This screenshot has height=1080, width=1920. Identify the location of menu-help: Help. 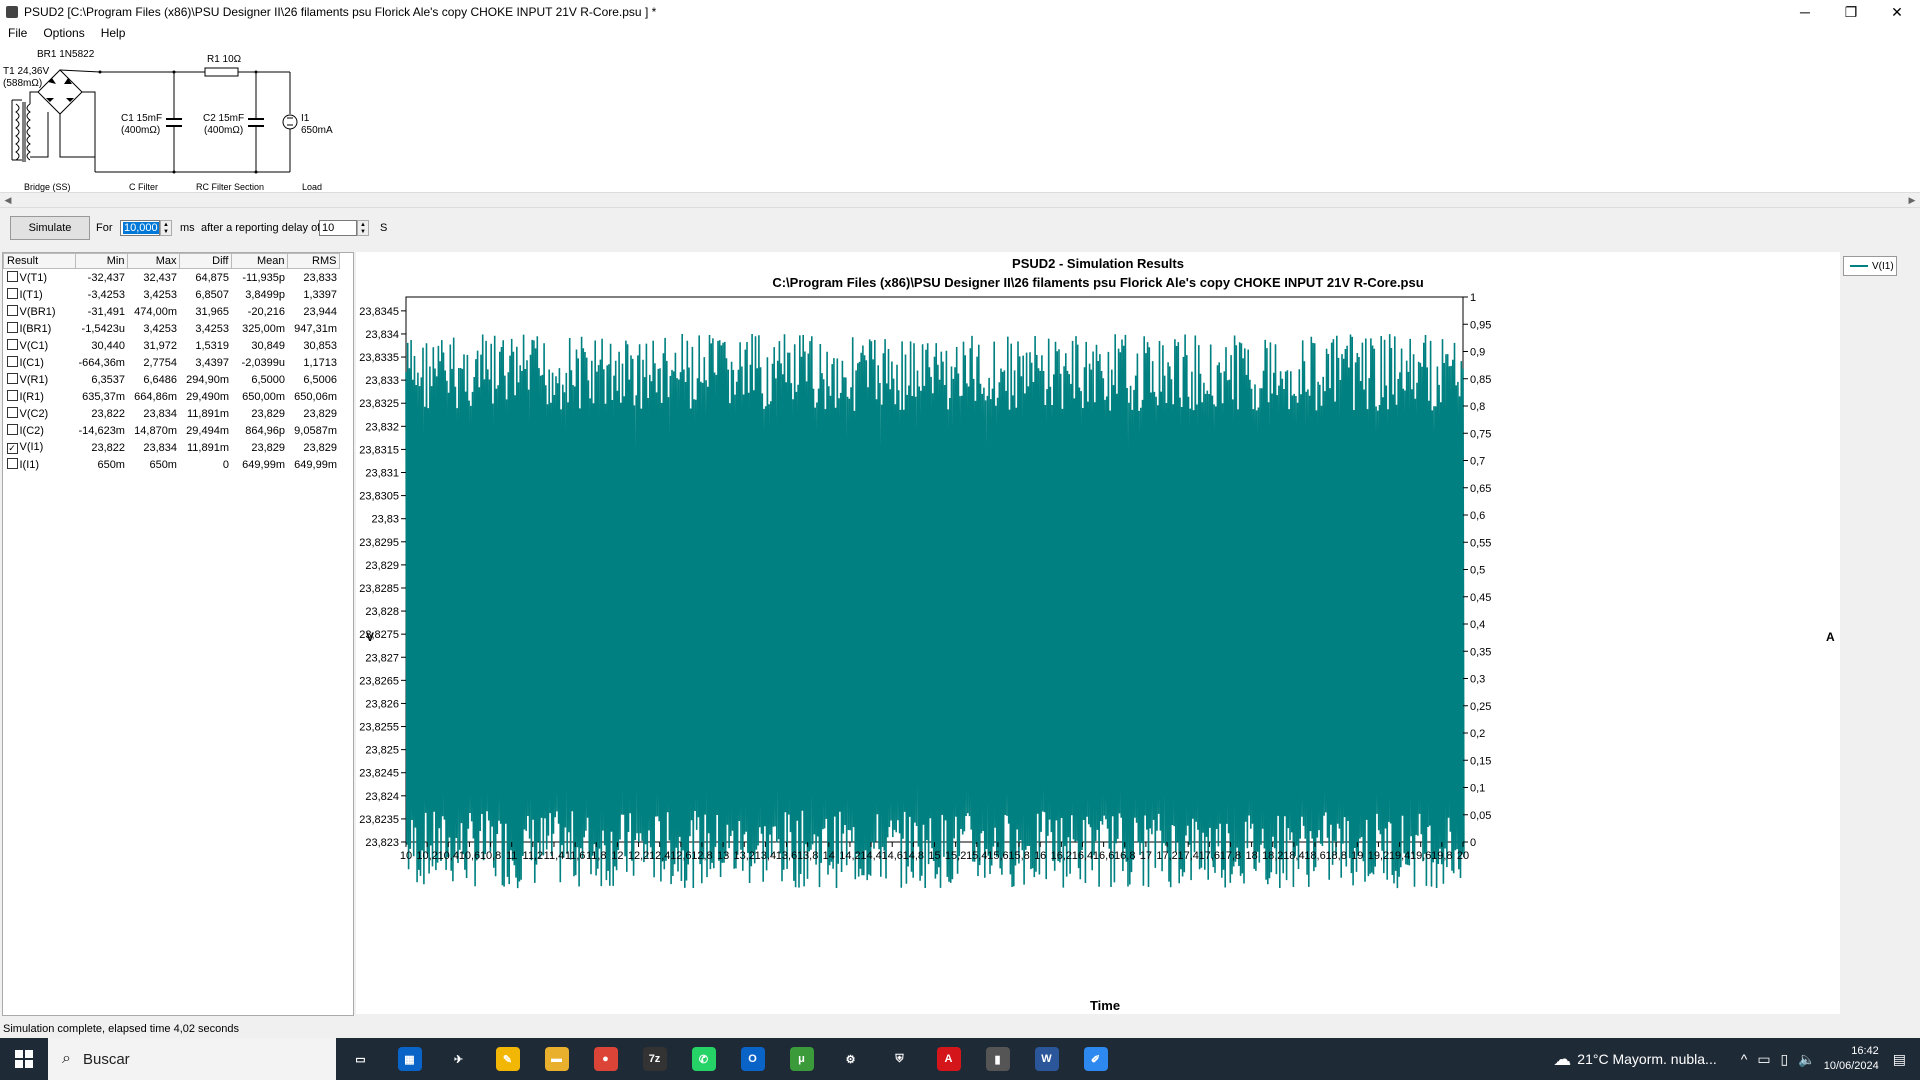
(113, 33).